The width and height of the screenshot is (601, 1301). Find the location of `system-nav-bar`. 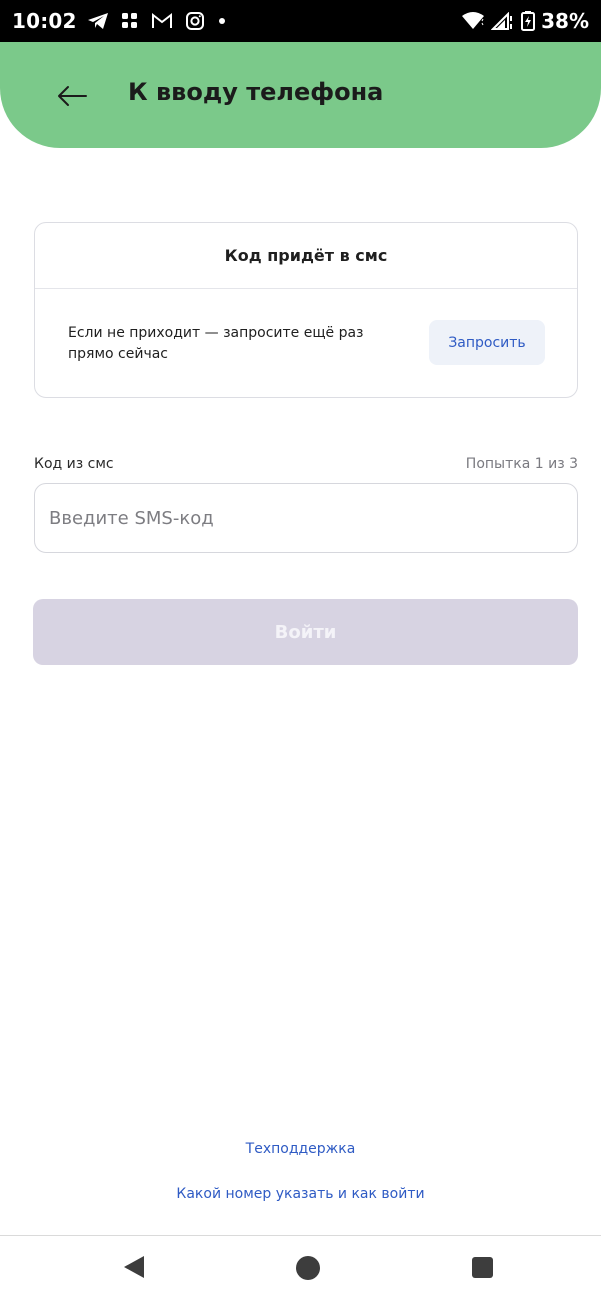

system-nav-bar is located at coordinates (300, 1268).